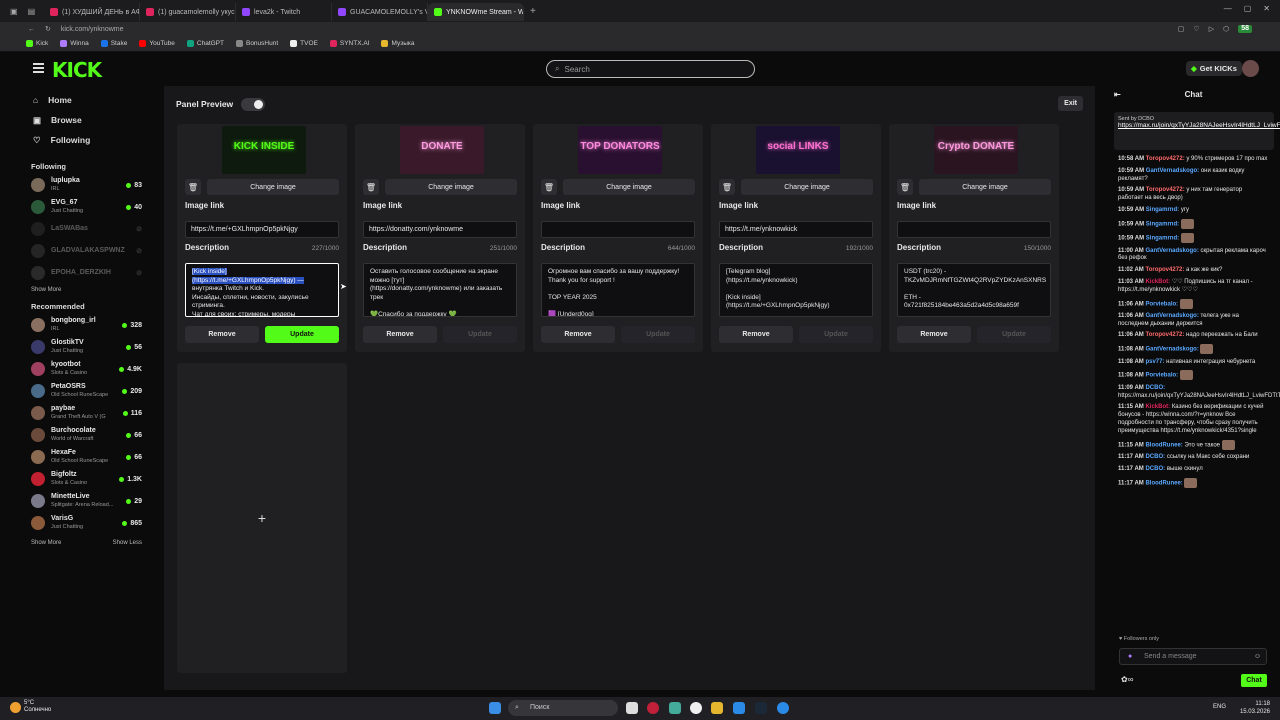  Describe the element at coordinates (113, 43) in the screenshot. I see `bookmark-item: Stake` at that location.